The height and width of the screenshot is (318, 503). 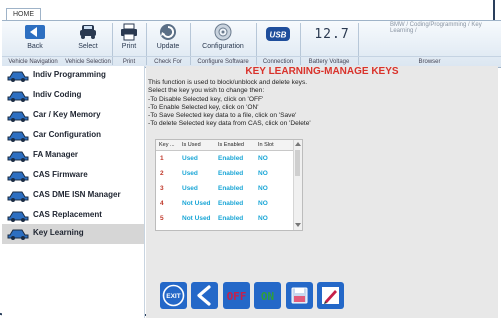 I want to click on off-icon: OFF, so click(x=237, y=296).